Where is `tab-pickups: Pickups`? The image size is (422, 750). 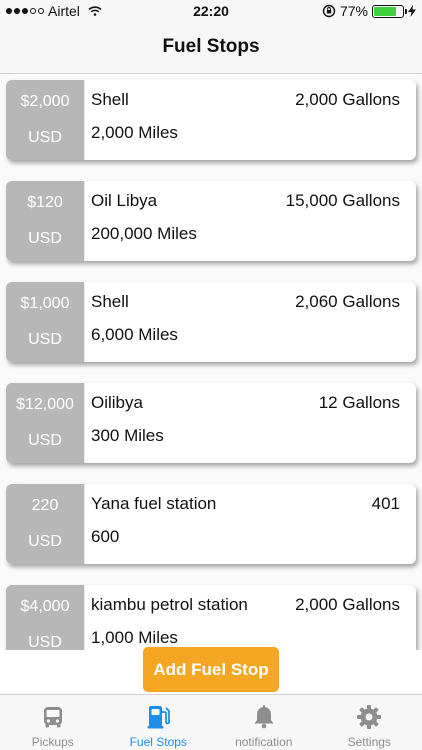 tab-pickups: Pickups is located at coordinates (53, 722).